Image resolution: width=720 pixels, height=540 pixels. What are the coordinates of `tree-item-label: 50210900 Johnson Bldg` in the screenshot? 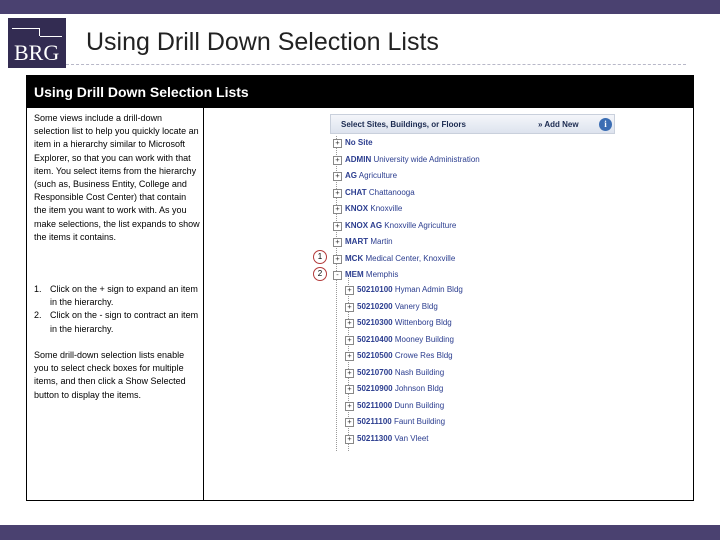 It's located at (400, 388).